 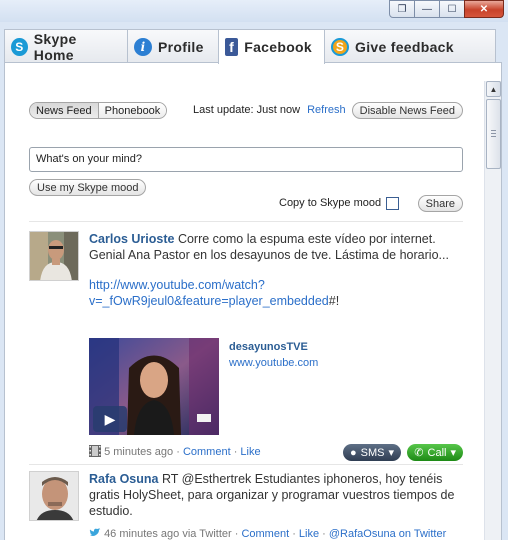 What do you see at coordinates (215, 534) in the screenshot?
I see `source-label: Twitter` at bounding box center [215, 534].